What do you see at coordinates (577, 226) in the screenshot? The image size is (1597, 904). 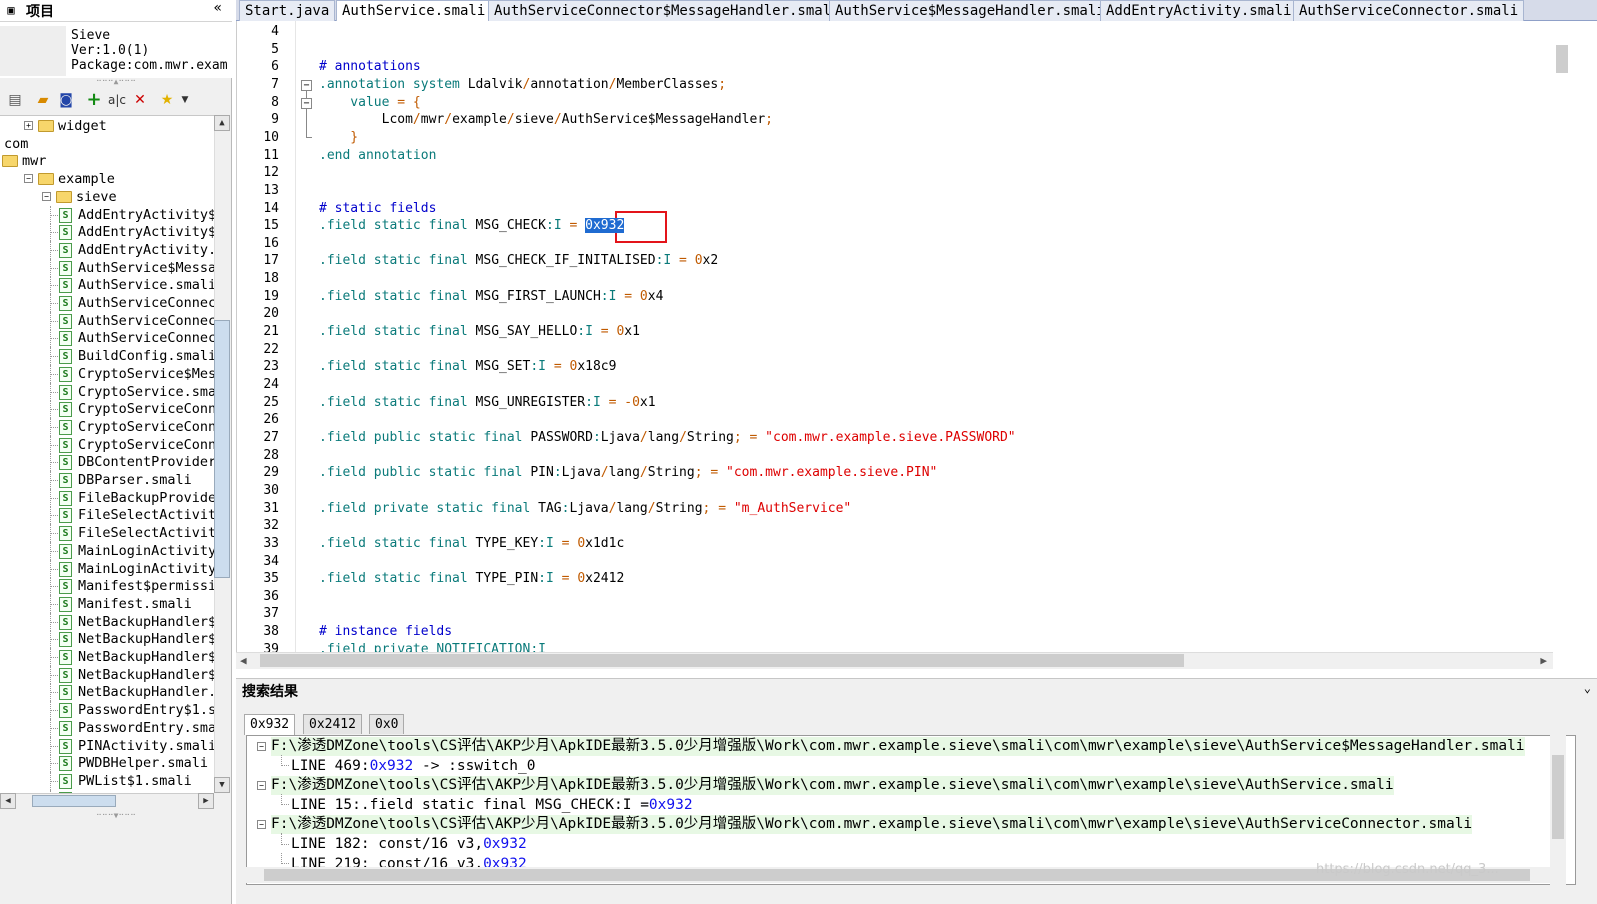 I see `code-token: =` at bounding box center [577, 226].